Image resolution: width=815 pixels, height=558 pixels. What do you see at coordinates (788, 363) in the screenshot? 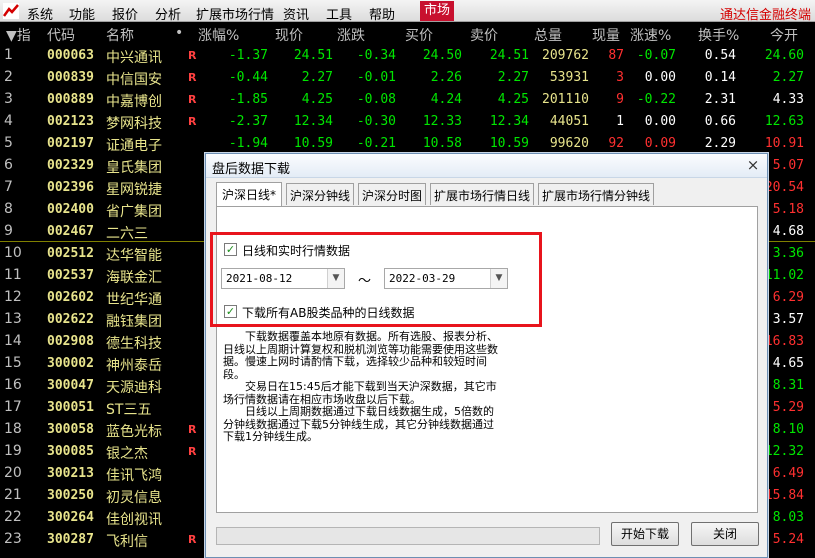
I see `open-cell: 4.65` at bounding box center [788, 363].